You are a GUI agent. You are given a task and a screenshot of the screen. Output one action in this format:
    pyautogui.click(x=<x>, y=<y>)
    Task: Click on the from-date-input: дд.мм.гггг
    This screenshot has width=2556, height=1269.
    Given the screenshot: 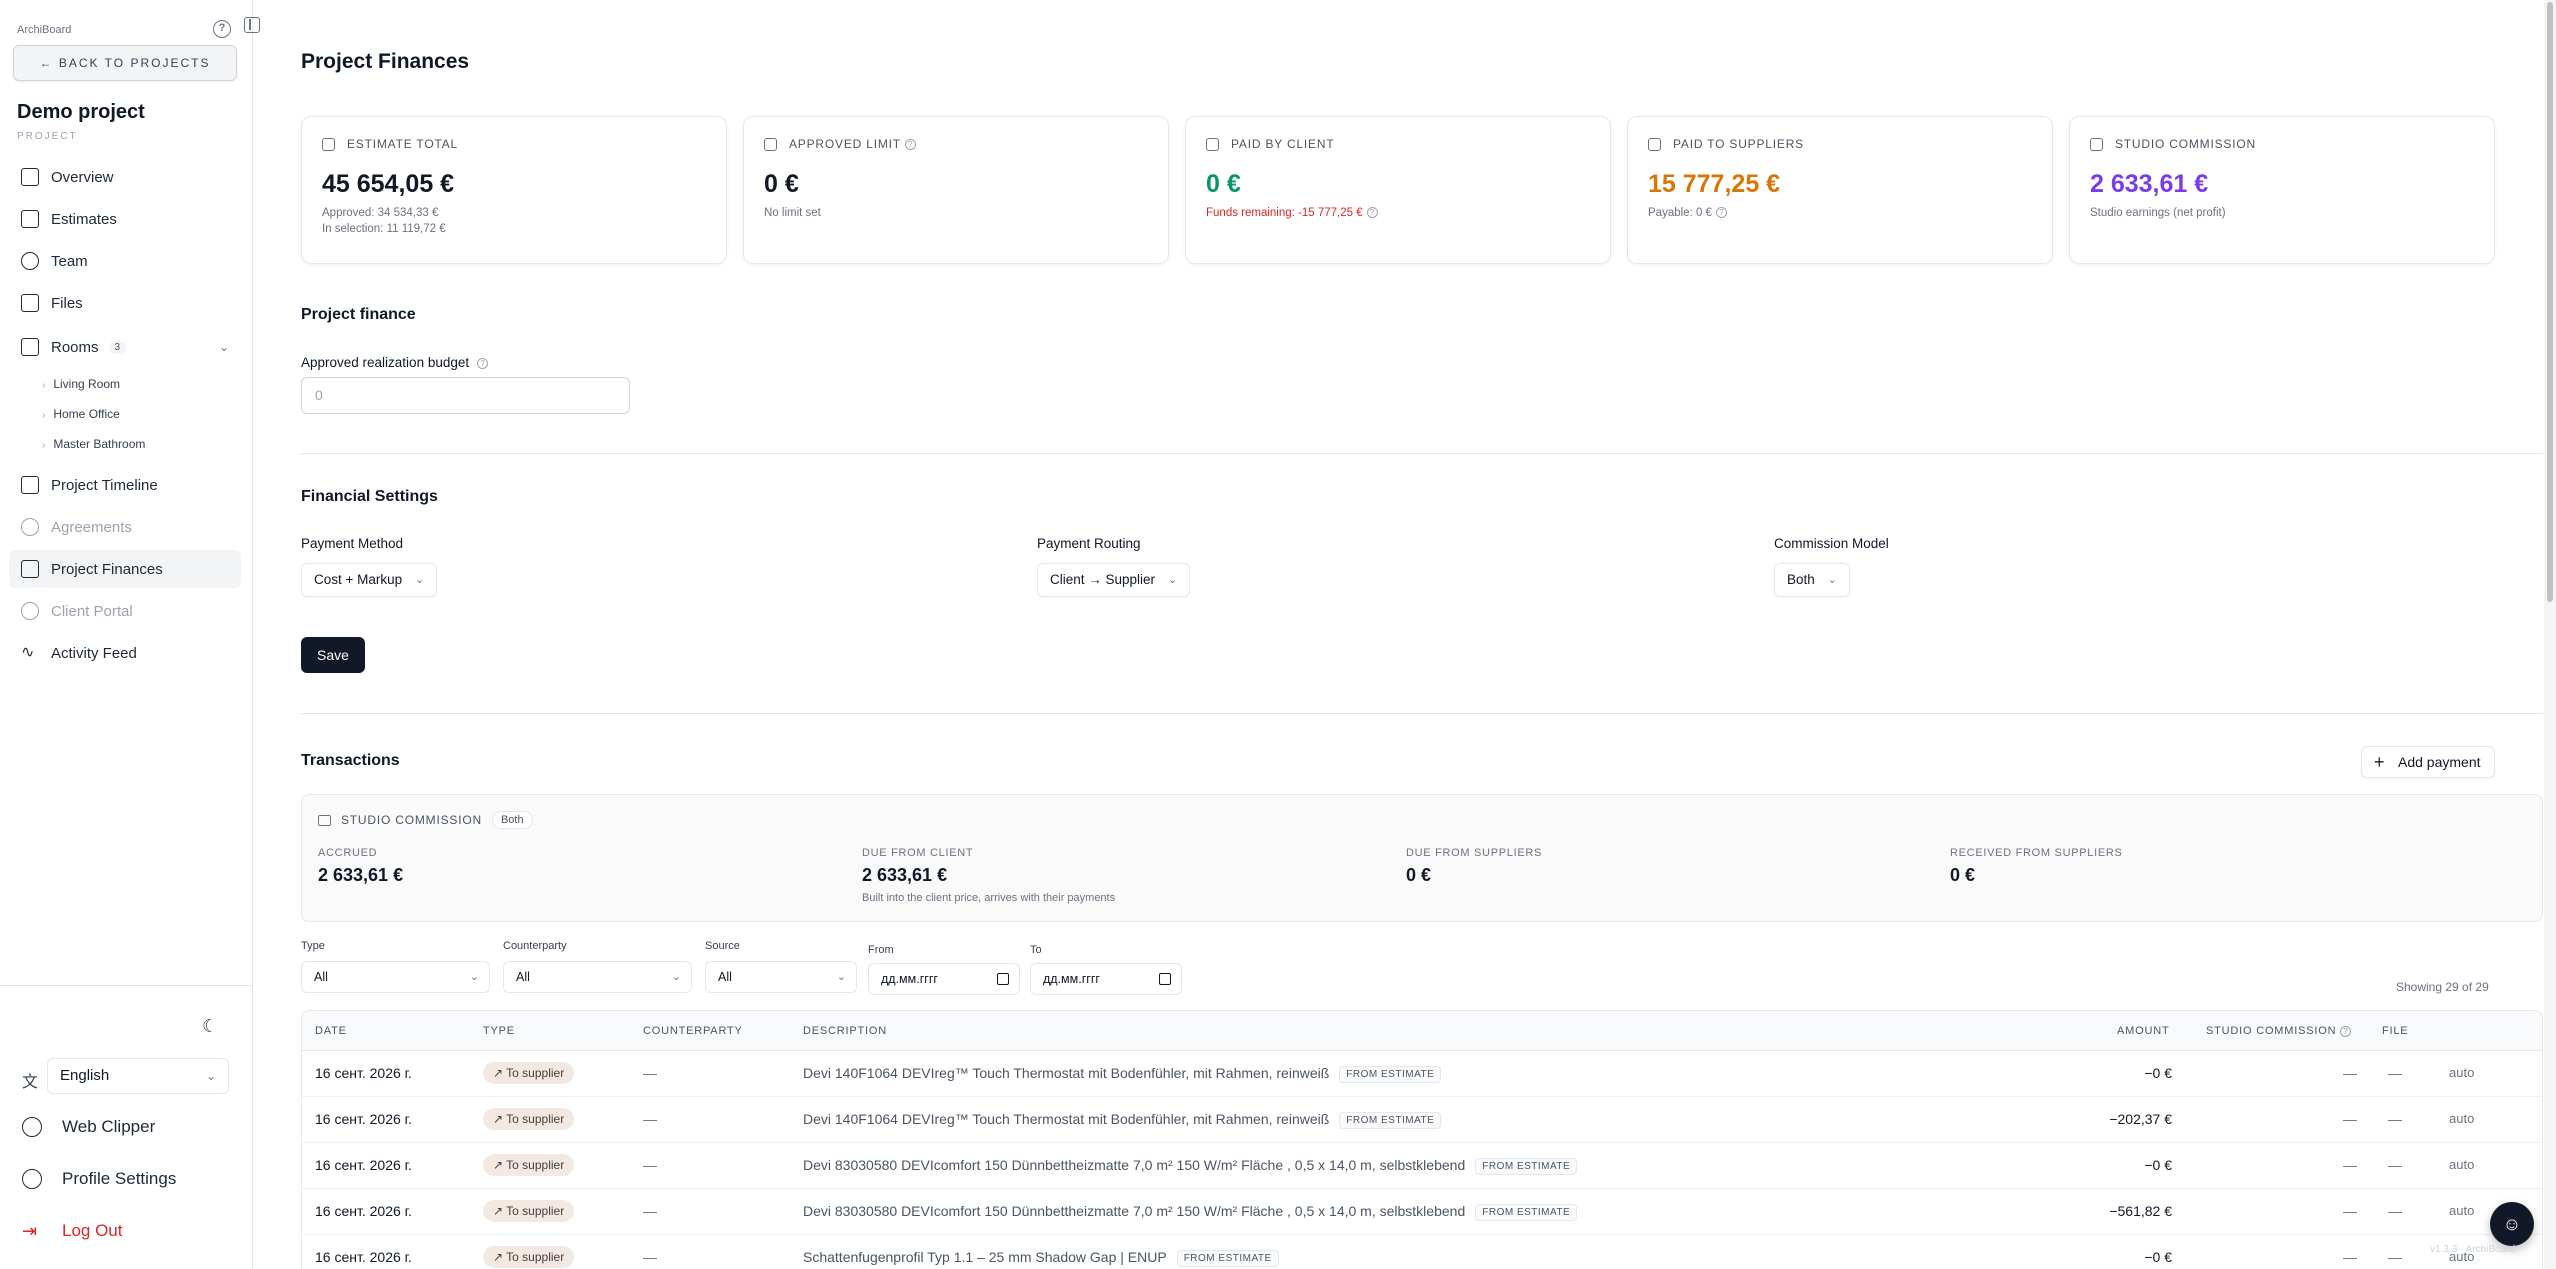 What is the action you would take?
    pyautogui.click(x=944, y=979)
    